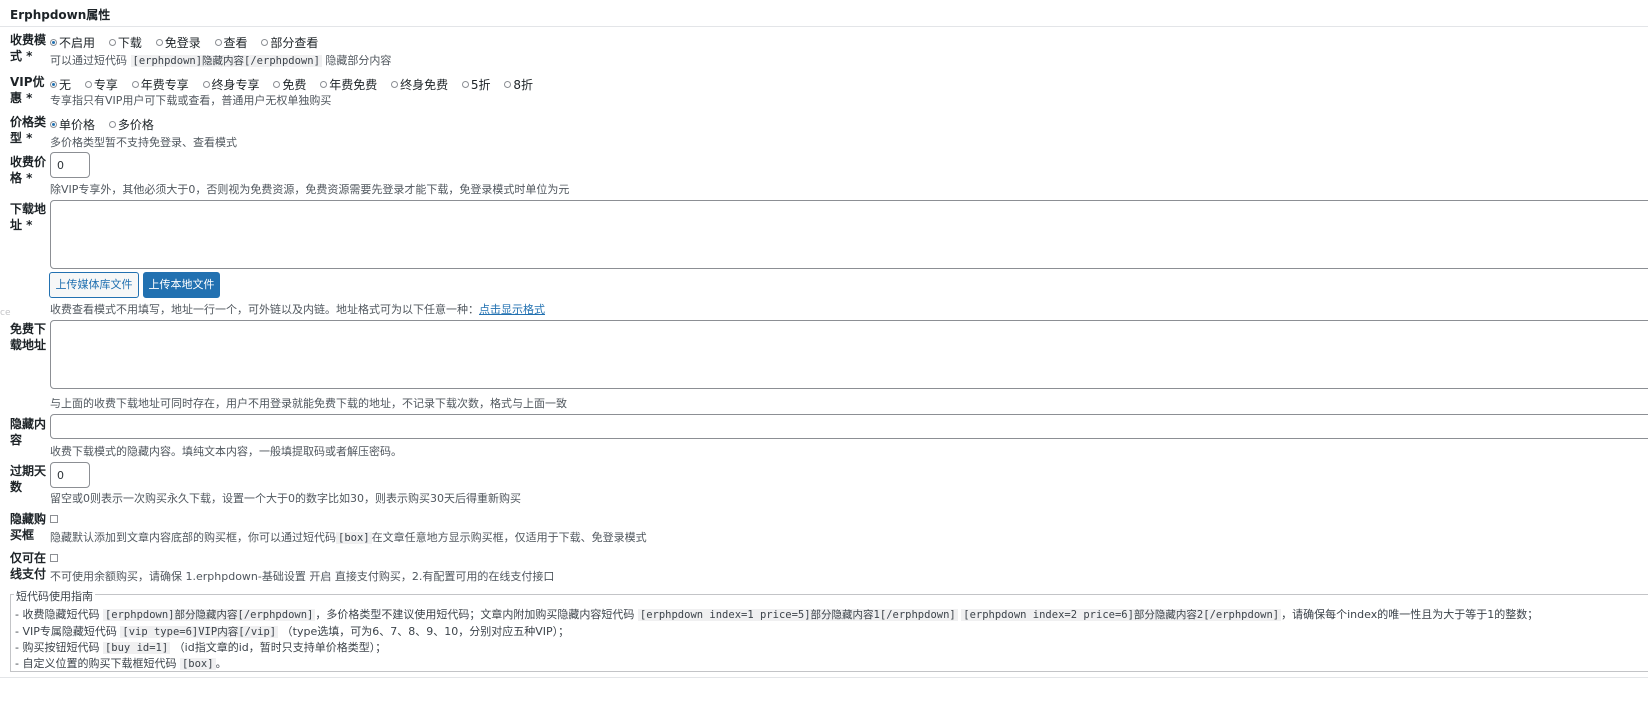 The height and width of the screenshot is (719, 1648). Describe the element at coordinates (60, 15) in the screenshot. I see `panel-title: Erphpdown属性` at that location.